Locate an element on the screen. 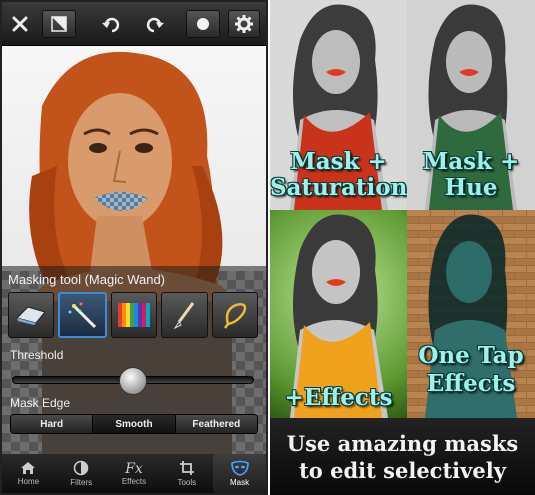 This screenshot has width=535, height=495. fx-icon: Fx is located at coordinates (134, 469).